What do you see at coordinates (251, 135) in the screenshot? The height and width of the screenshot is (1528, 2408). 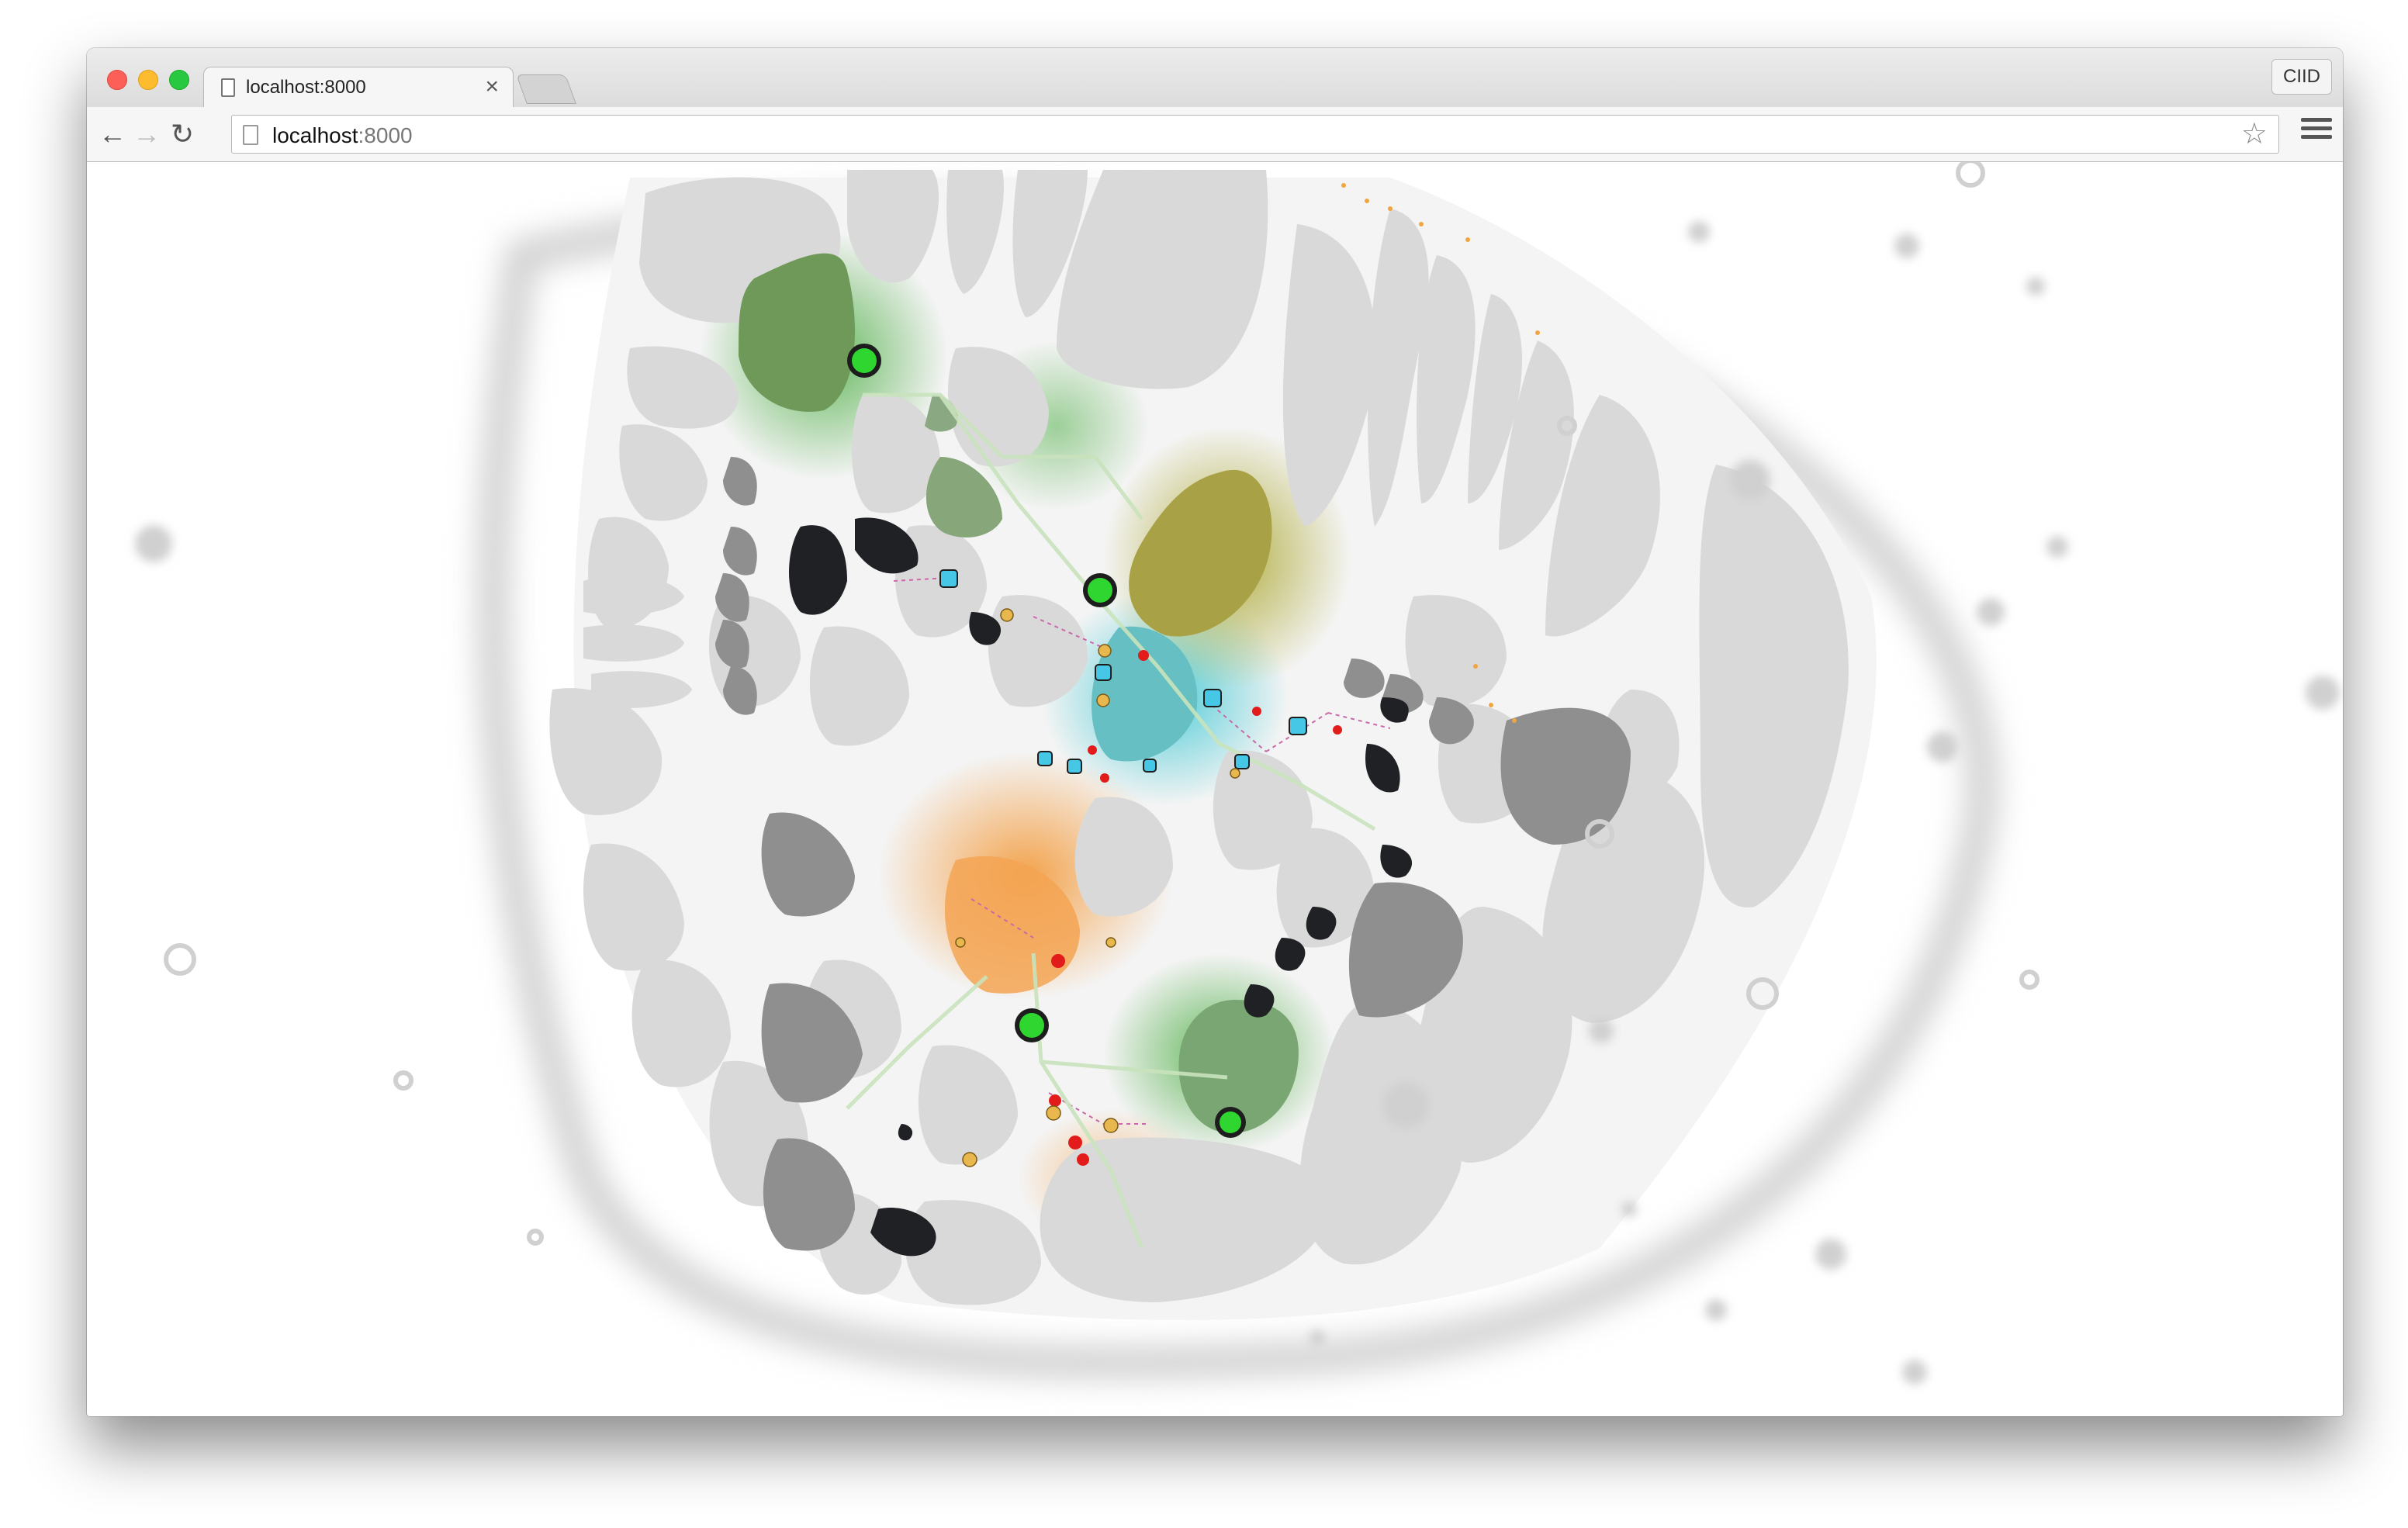 I see `page-icon` at bounding box center [251, 135].